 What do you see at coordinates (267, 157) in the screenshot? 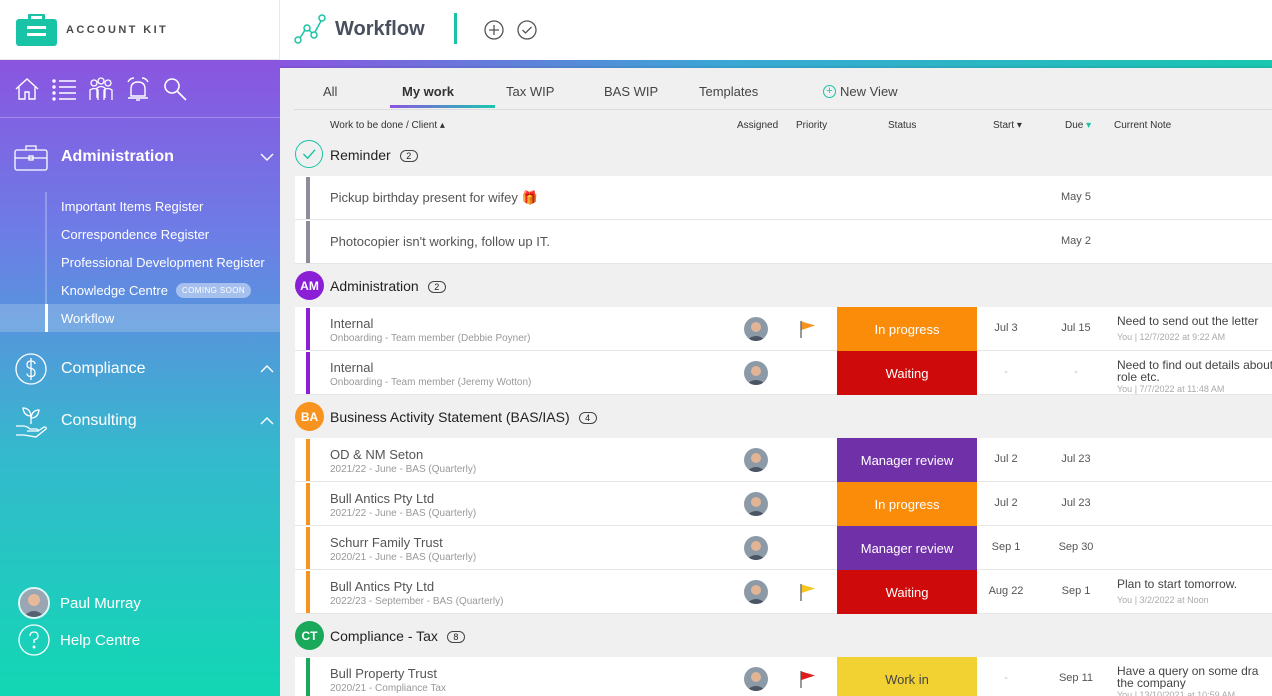
I see `chevron-down-icon` at bounding box center [267, 157].